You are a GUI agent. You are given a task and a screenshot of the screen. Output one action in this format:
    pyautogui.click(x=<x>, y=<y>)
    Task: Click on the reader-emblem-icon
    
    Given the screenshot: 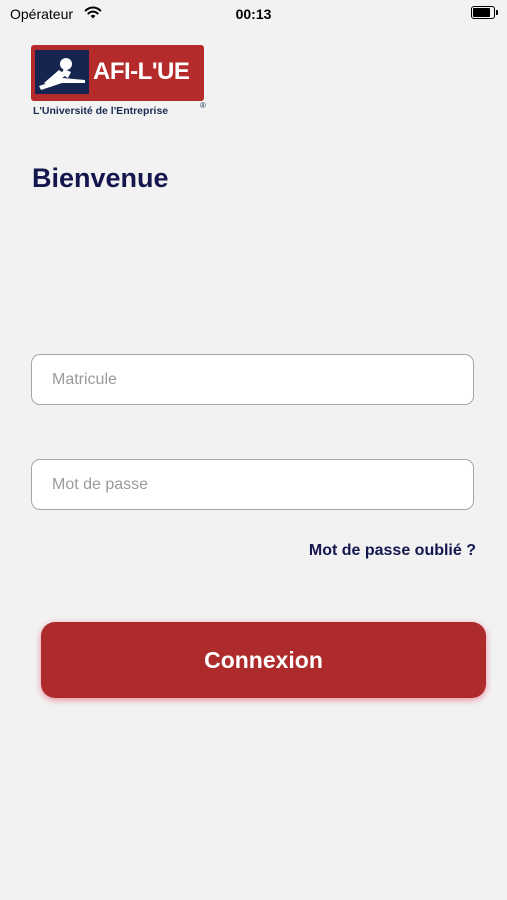 What is the action you would take?
    pyautogui.click(x=62, y=72)
    